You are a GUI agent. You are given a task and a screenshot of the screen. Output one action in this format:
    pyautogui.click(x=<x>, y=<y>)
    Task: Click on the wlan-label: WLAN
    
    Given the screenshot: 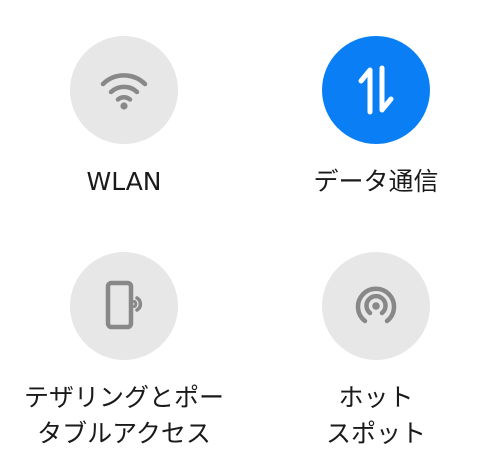 What is the action you would take?
    pyautogui.click(x=124, y=181)
    